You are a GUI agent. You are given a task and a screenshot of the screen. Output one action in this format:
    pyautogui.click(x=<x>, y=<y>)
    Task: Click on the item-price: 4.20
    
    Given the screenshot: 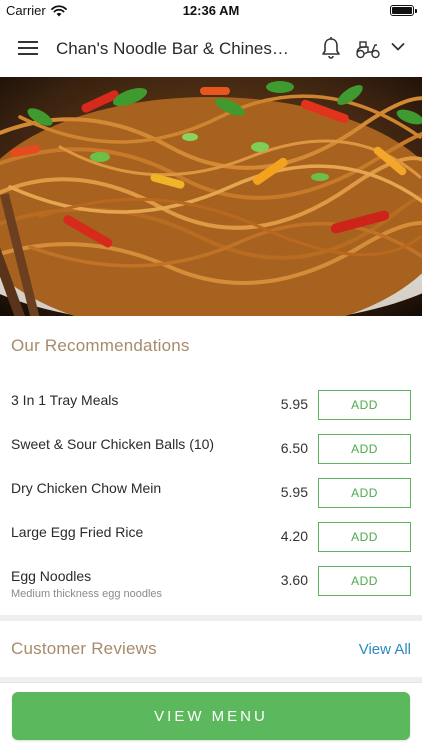 What is the action you would take?
    pyautogui.click(x=294, y=536)
    